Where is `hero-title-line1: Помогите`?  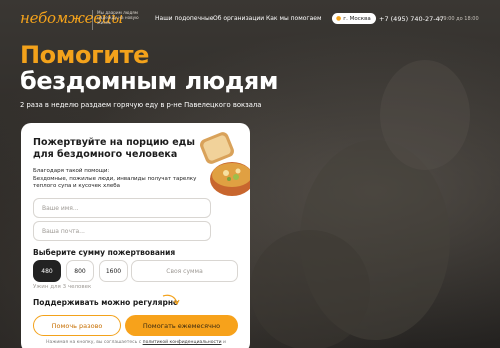
hero-title-line1: Помогите is located at coordinates (85, 55).